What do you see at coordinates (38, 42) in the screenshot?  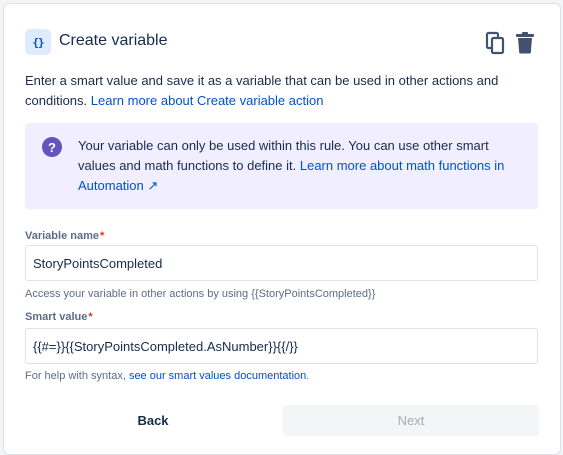 I see `variable-braces-icon: {}` at bounding box center [38, 42].